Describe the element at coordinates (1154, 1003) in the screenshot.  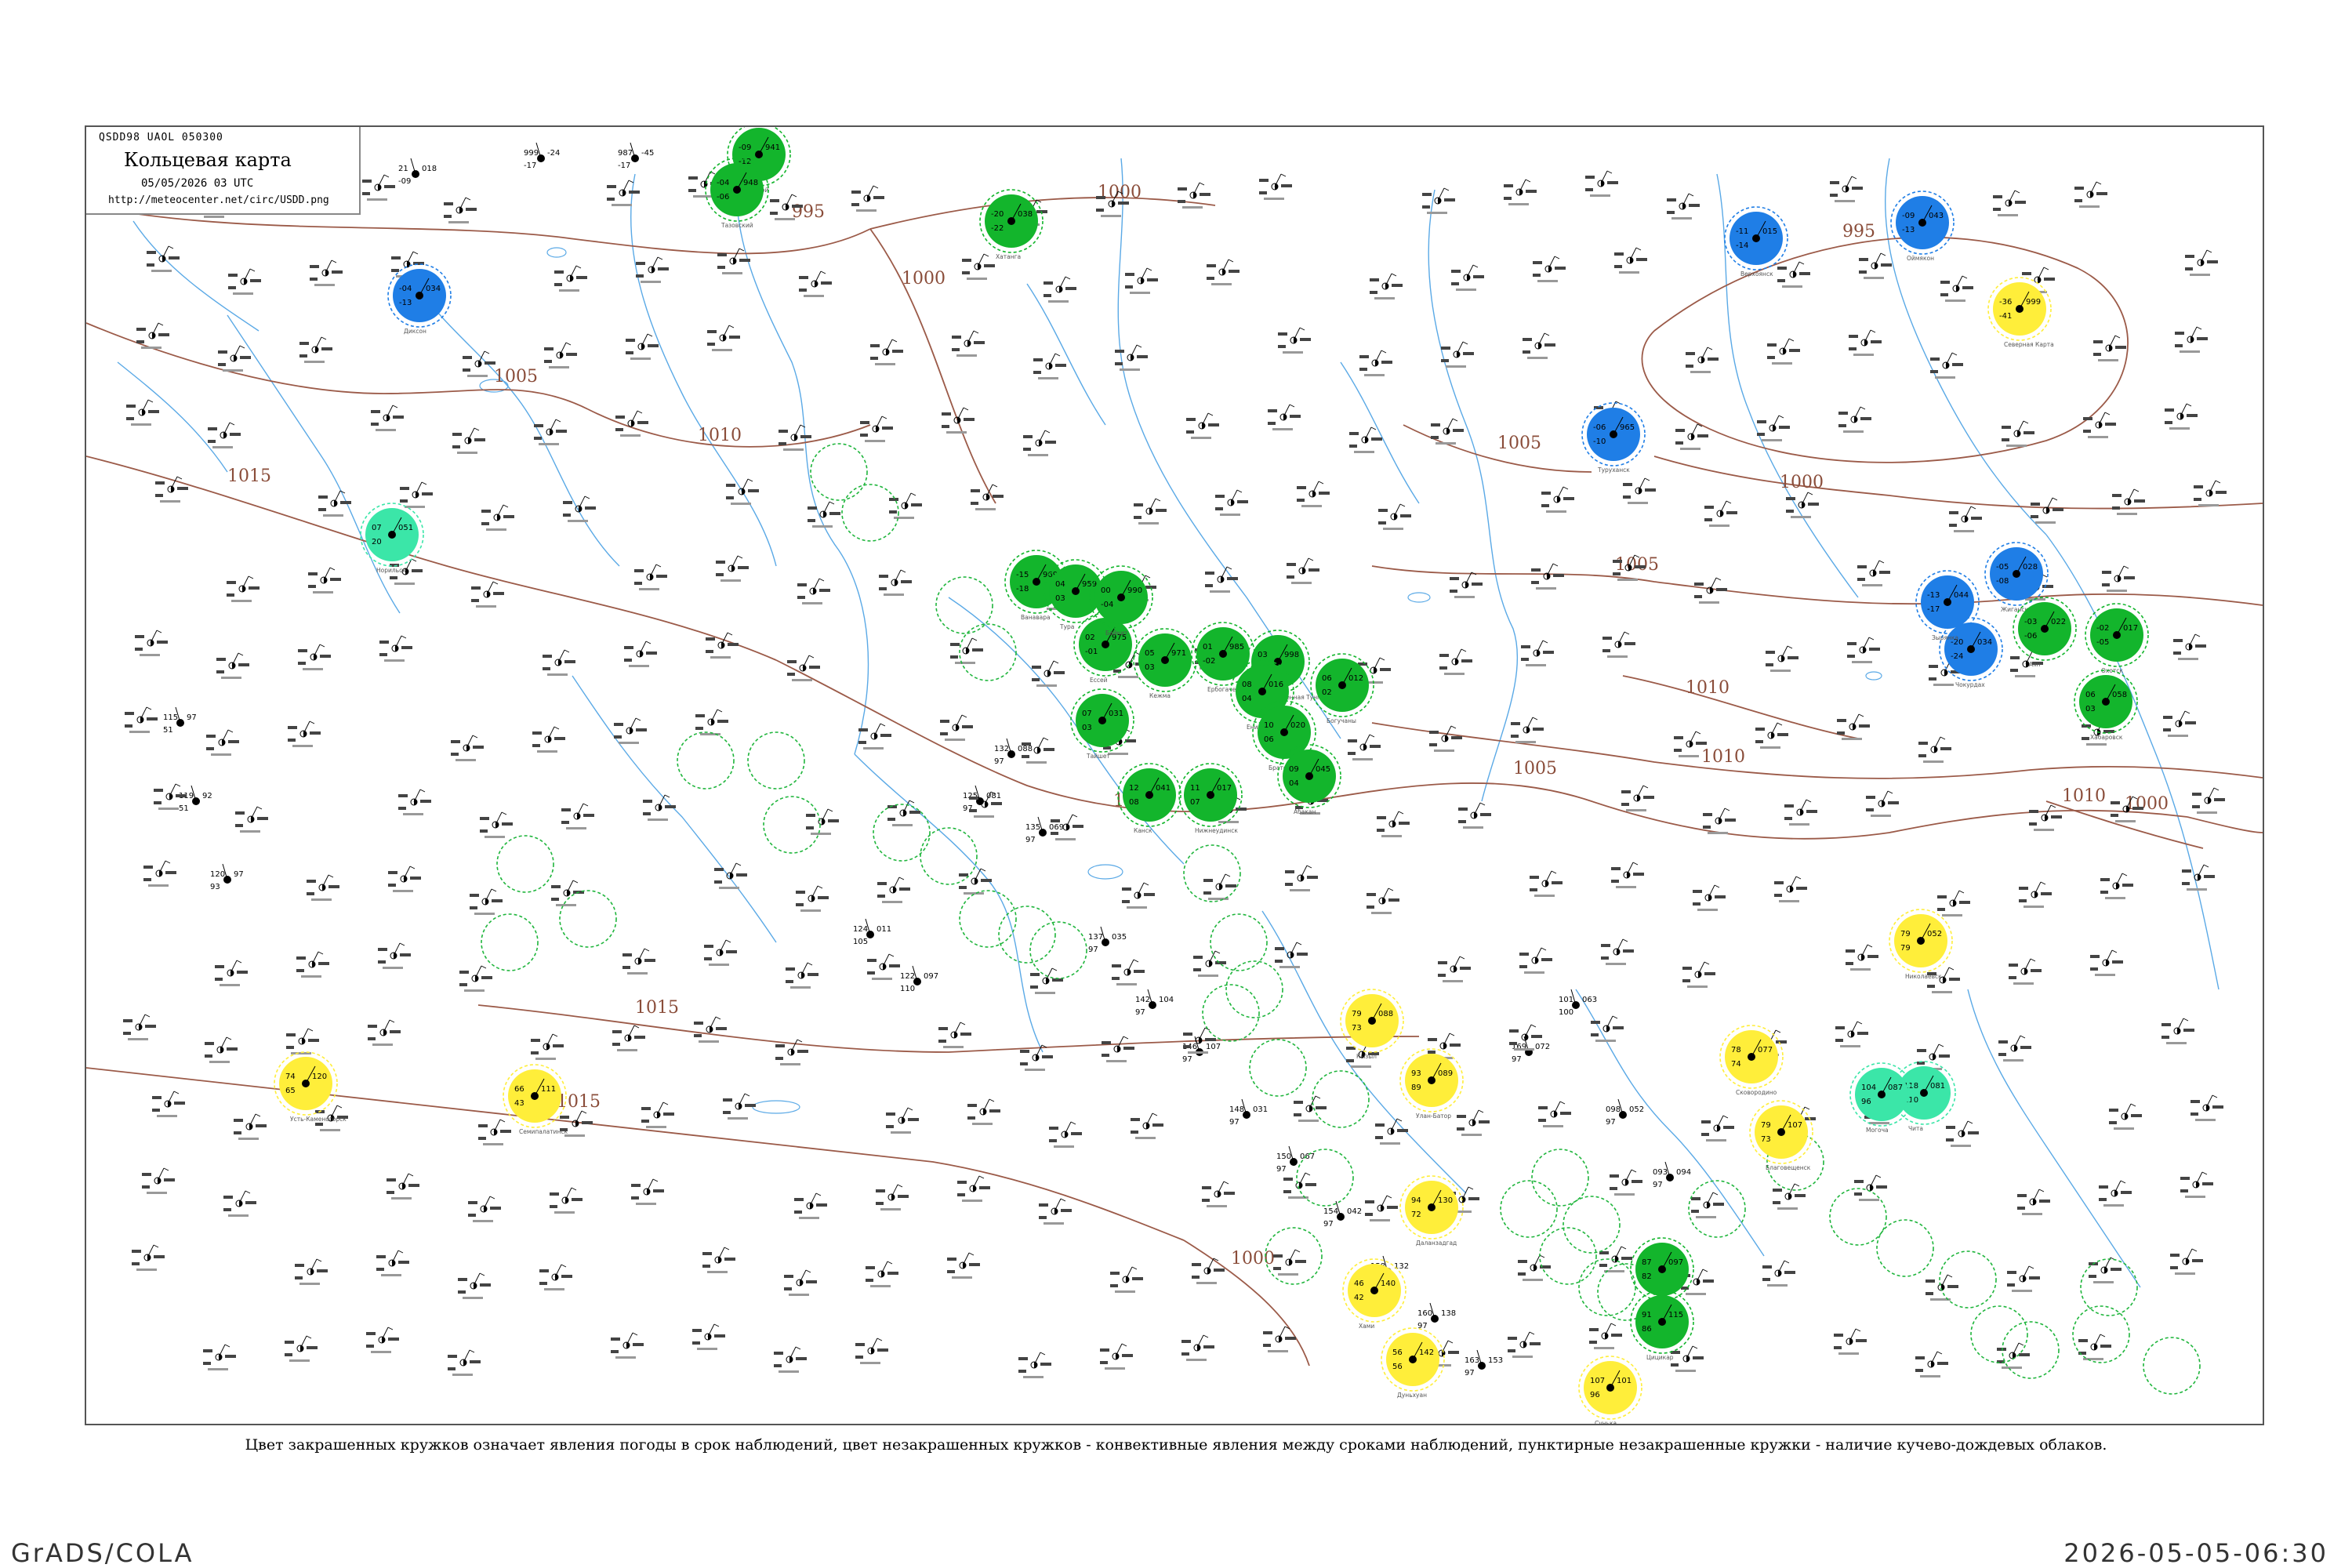
I see `station-observation: 142 10497` at that location.